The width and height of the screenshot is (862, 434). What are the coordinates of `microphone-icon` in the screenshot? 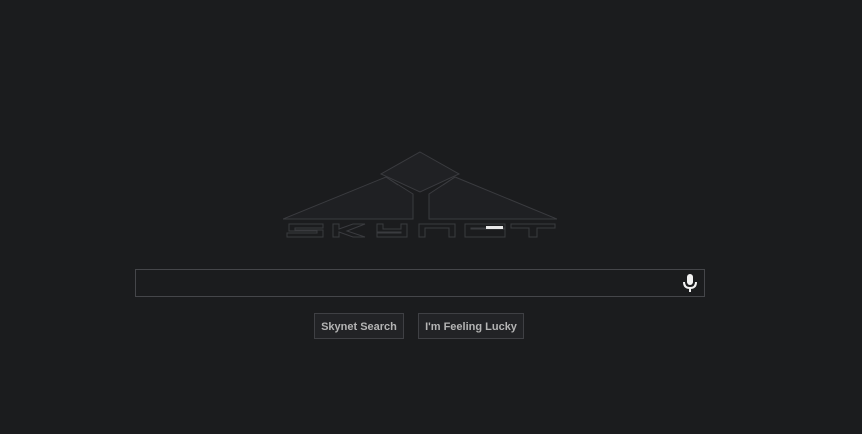 It's located at (690, 283).